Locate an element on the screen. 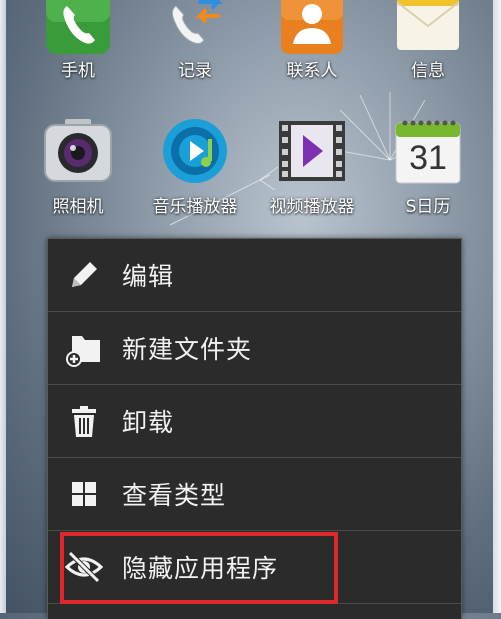 This screenshot has height=619, width=501. app-label: 联系人 is located at coordinates (312, 71).